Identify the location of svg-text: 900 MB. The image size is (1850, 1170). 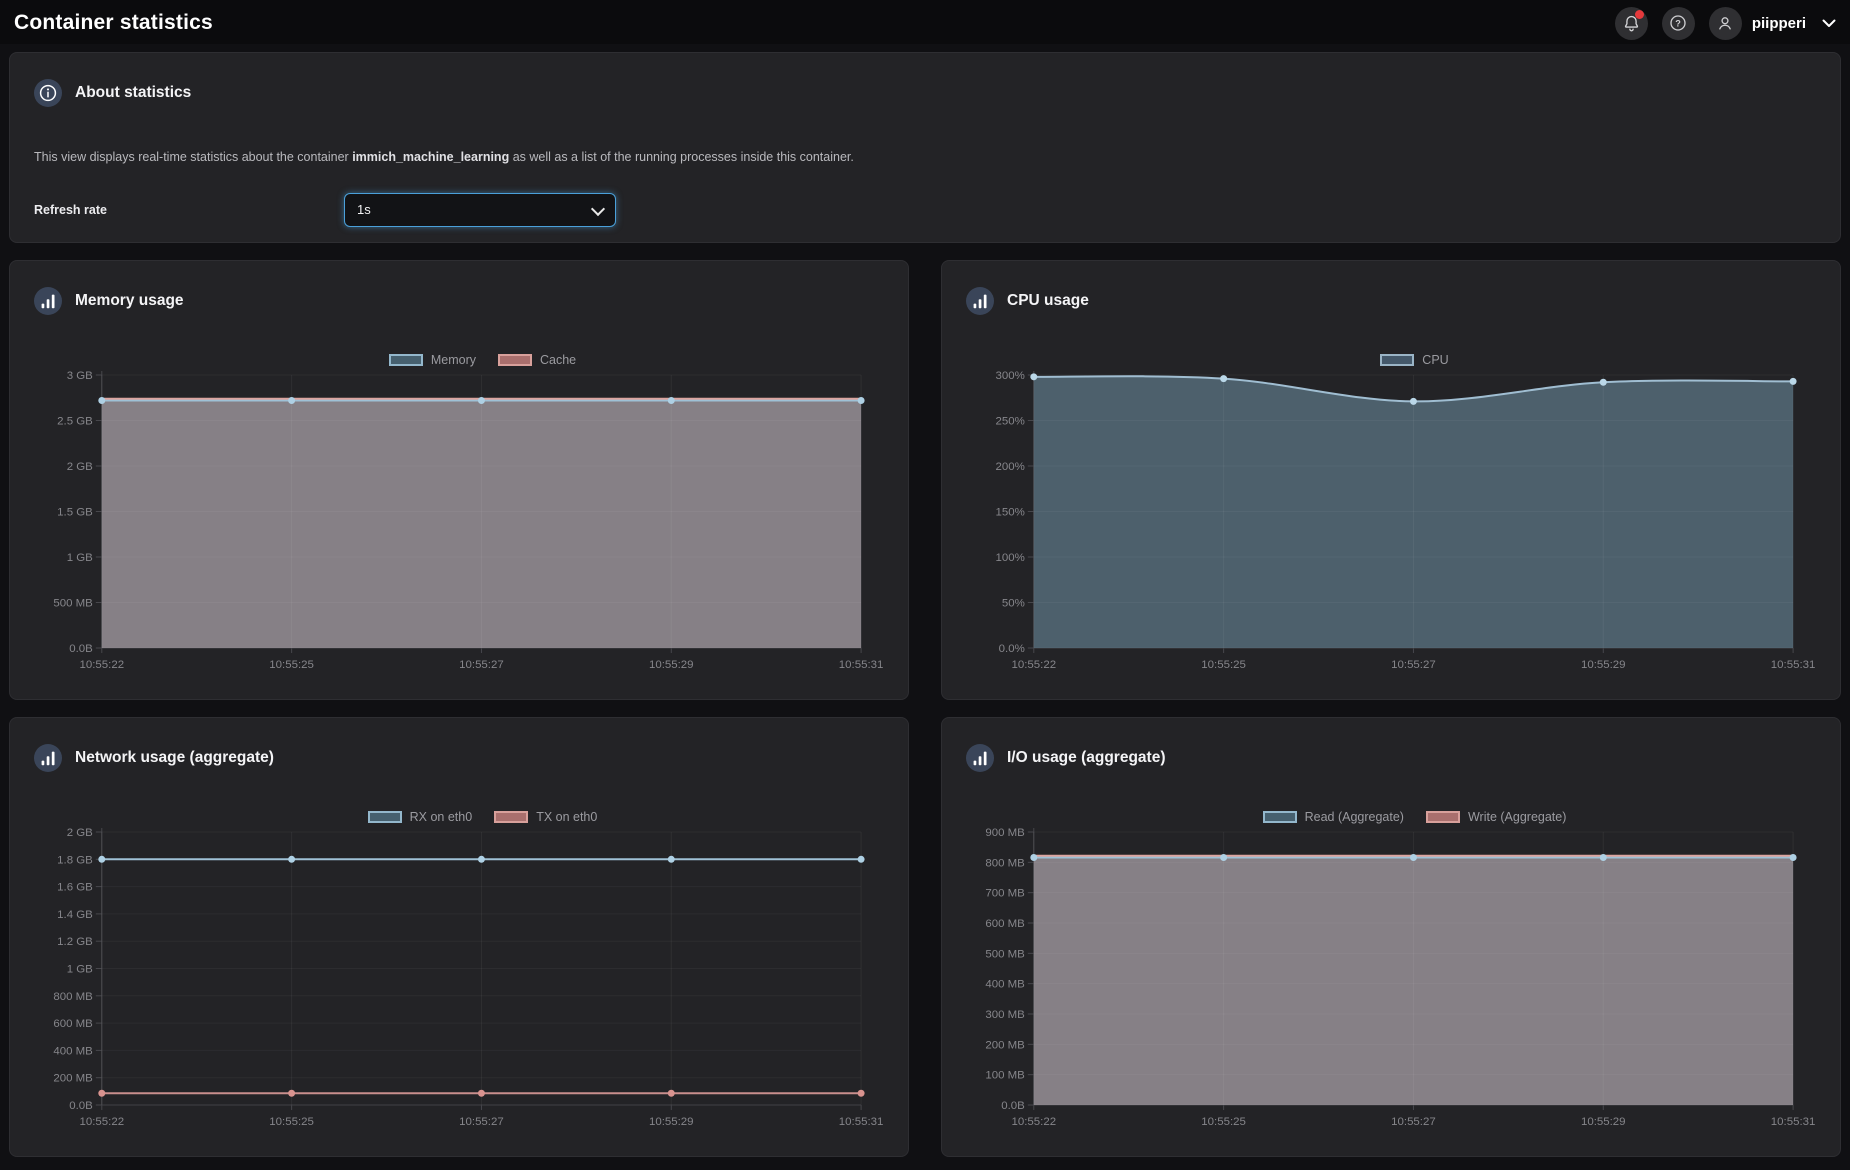
(1005, 833).